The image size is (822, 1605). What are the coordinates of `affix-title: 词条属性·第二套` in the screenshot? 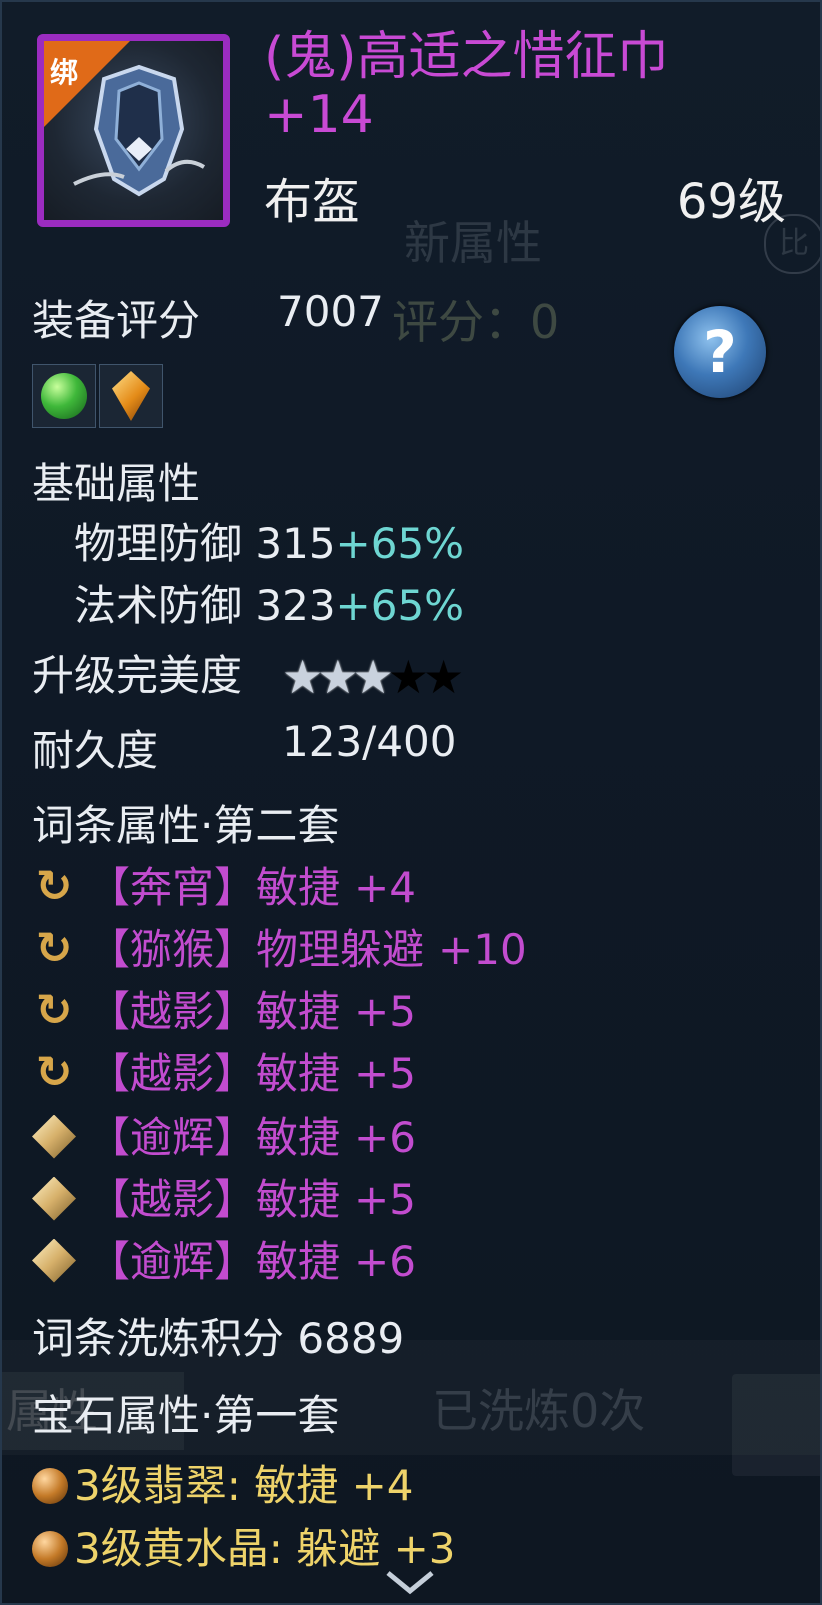 It's located at (186, 825).